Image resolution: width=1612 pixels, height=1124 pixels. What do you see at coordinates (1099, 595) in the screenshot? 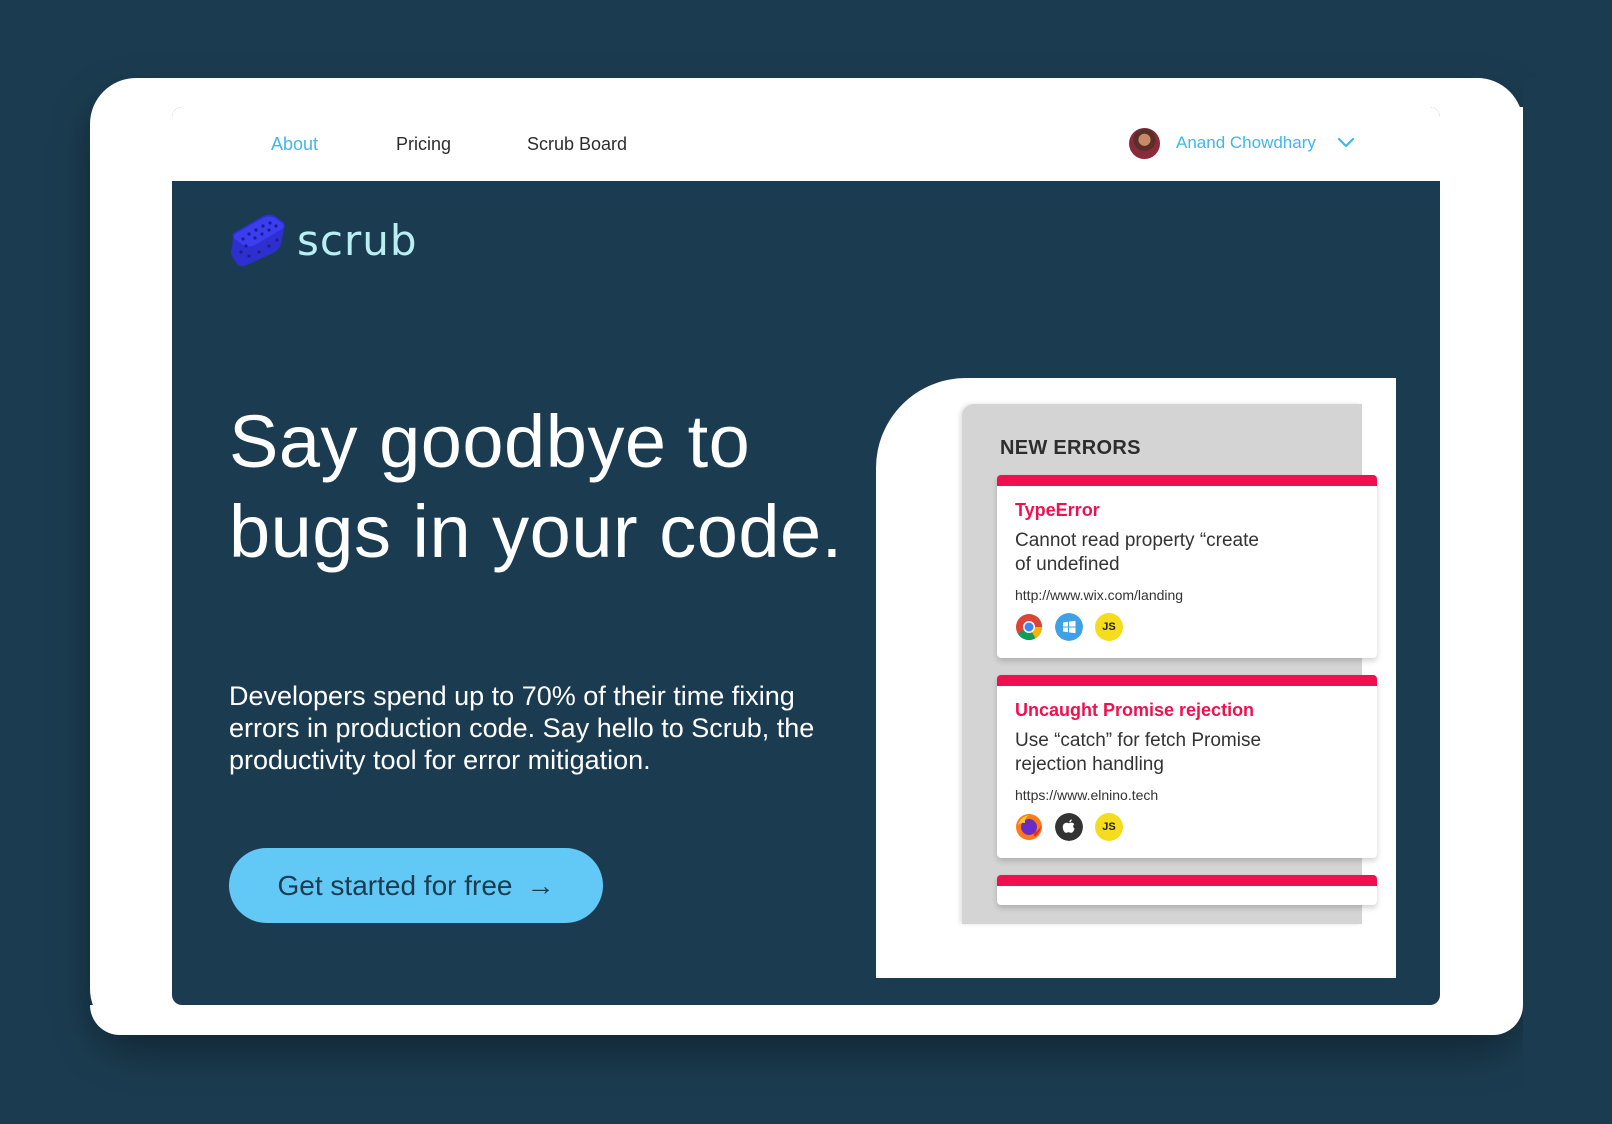
I see `error-url: http://www.wix.com/landing` at bounding box center [1099, 595].